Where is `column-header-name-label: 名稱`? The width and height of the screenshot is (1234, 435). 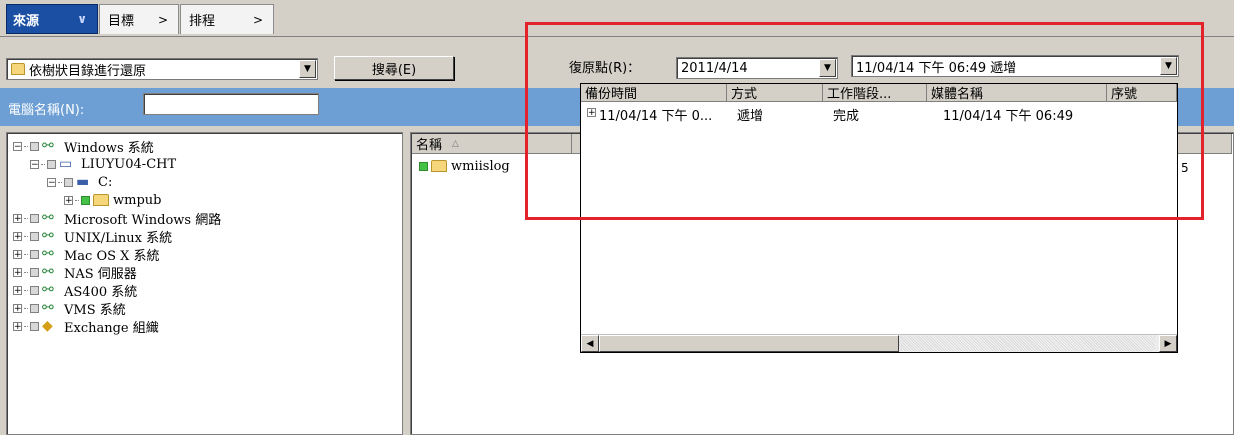
column-header-name-label: 名稱 is located at coordinates (429, 145).